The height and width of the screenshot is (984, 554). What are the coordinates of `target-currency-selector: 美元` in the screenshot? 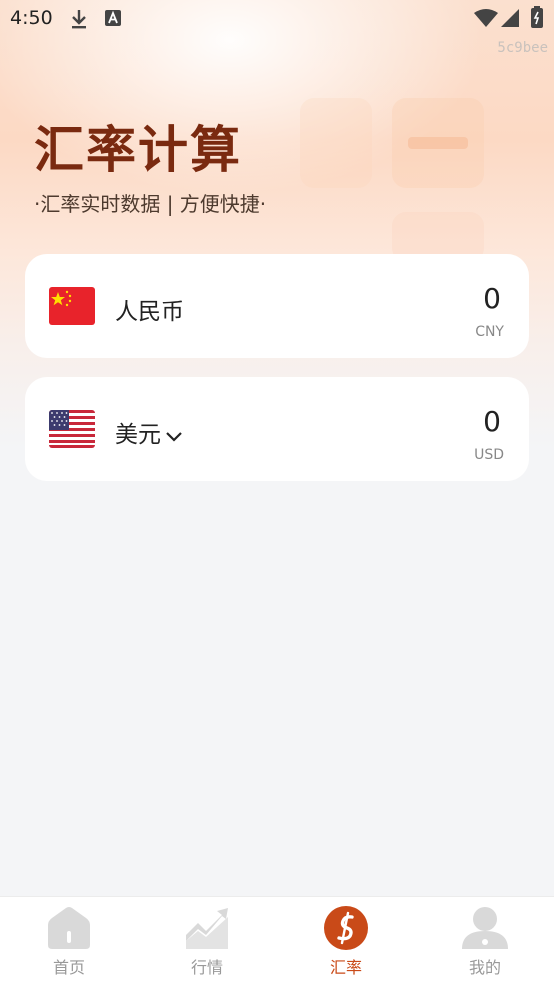 It's located at (149, 432).